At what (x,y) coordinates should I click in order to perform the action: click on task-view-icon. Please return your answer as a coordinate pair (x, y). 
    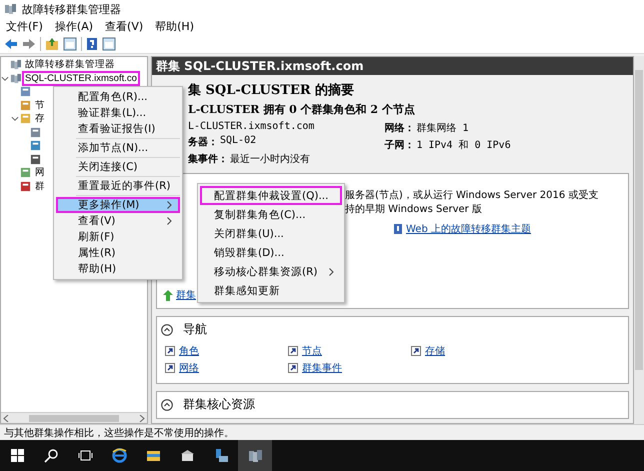
    Looking at the image, I should click on (85, 455).